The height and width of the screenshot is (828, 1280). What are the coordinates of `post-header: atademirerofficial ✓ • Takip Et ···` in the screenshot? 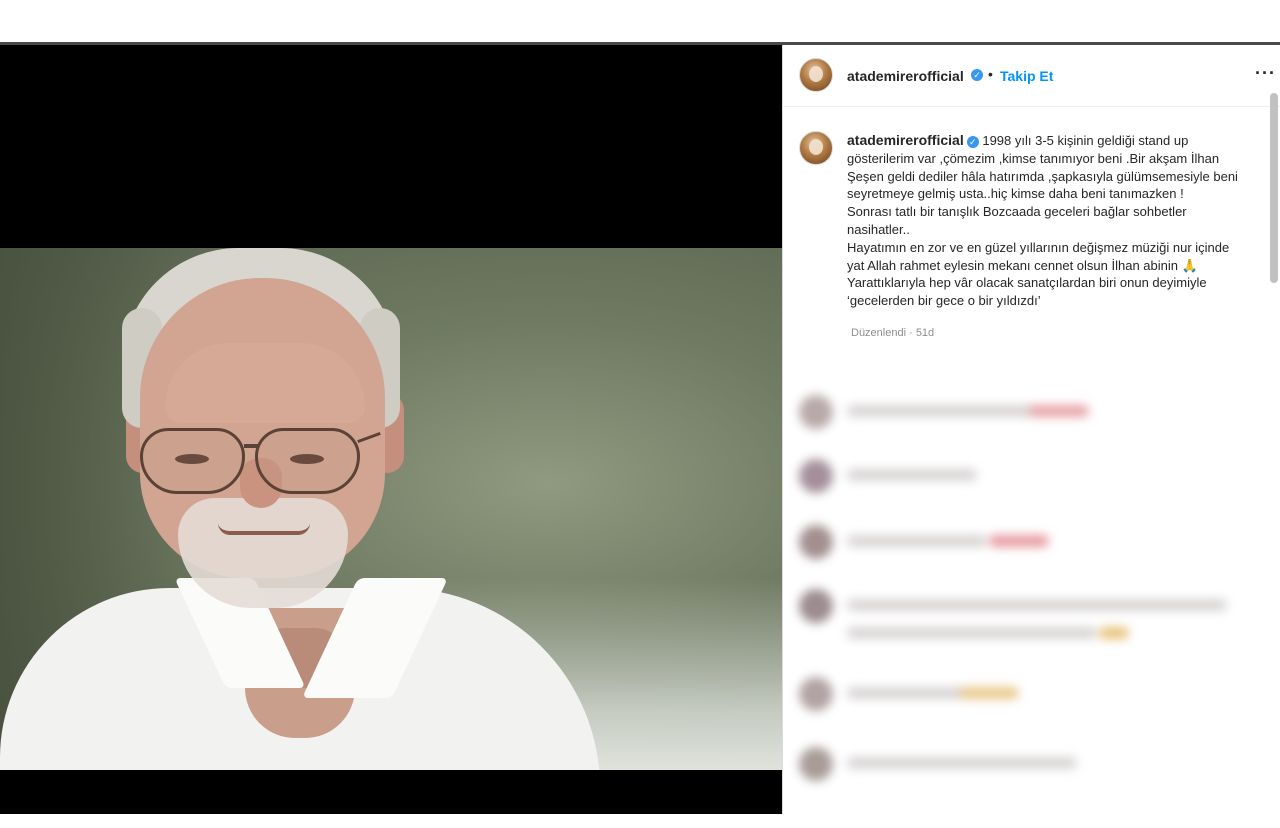 It's located at (1031, 76).